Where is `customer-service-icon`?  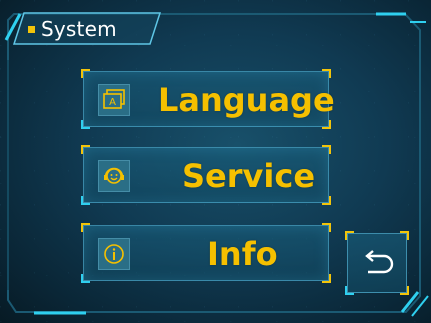 customer-service-icon is located at coordinates (114, 176).